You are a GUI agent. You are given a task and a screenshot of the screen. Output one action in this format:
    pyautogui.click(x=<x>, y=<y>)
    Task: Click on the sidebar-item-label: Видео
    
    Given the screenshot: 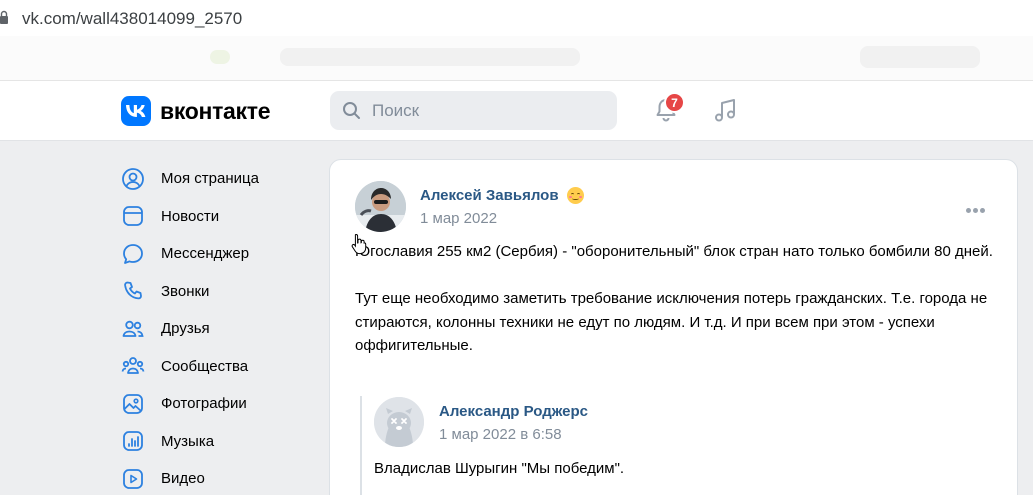 What is the action you would take?
    pyautogui.click(x=183, y=479)
    